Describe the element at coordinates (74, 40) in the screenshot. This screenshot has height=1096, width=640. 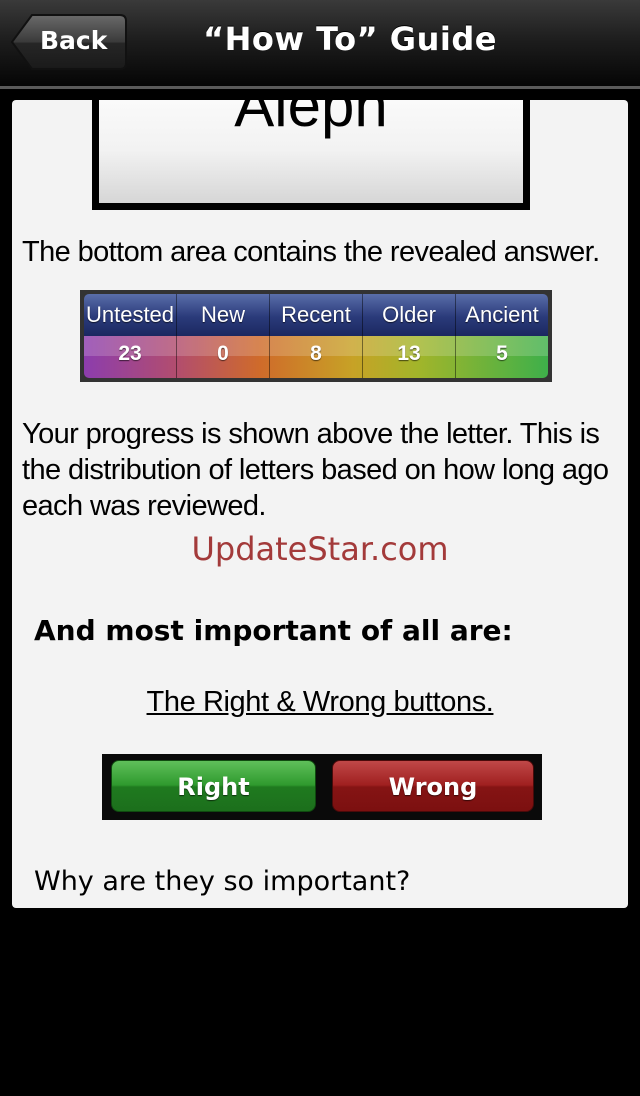
I see `back-label: Back` at that location.